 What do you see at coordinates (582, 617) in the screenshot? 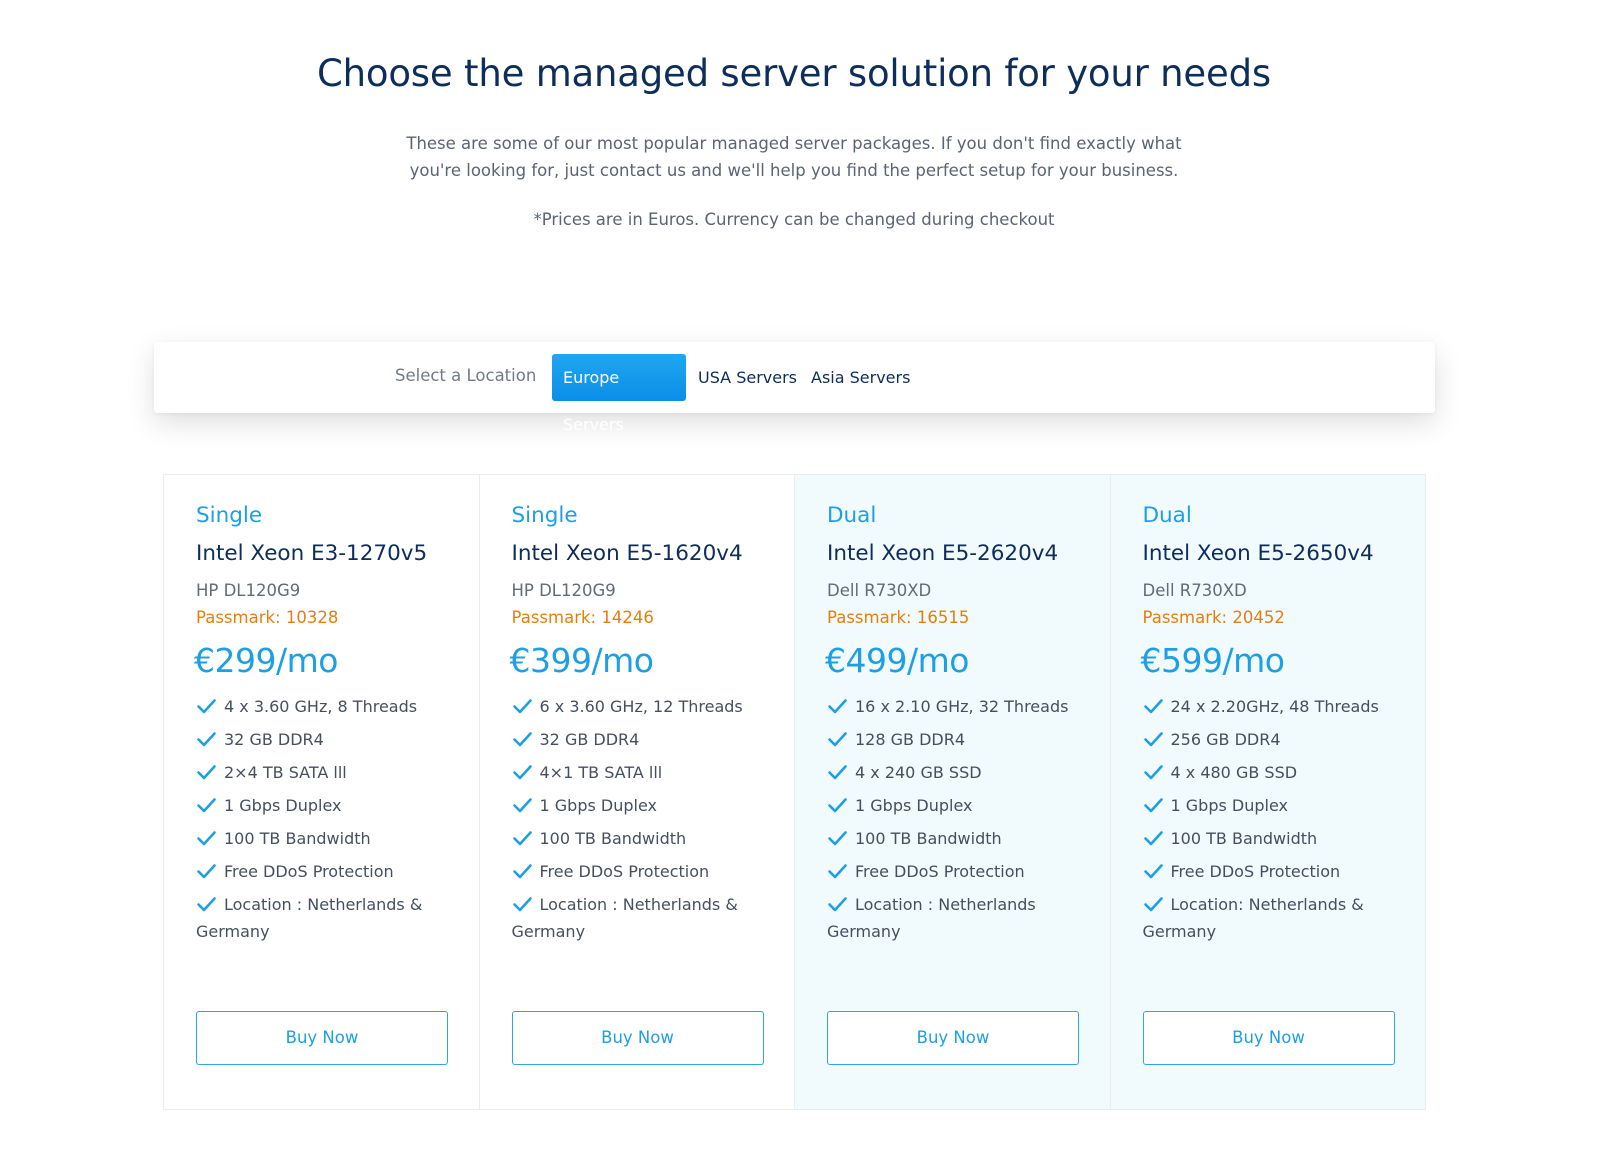
I see `plan-passmark: Passmark: 14246` at bounding box center [582, 617].